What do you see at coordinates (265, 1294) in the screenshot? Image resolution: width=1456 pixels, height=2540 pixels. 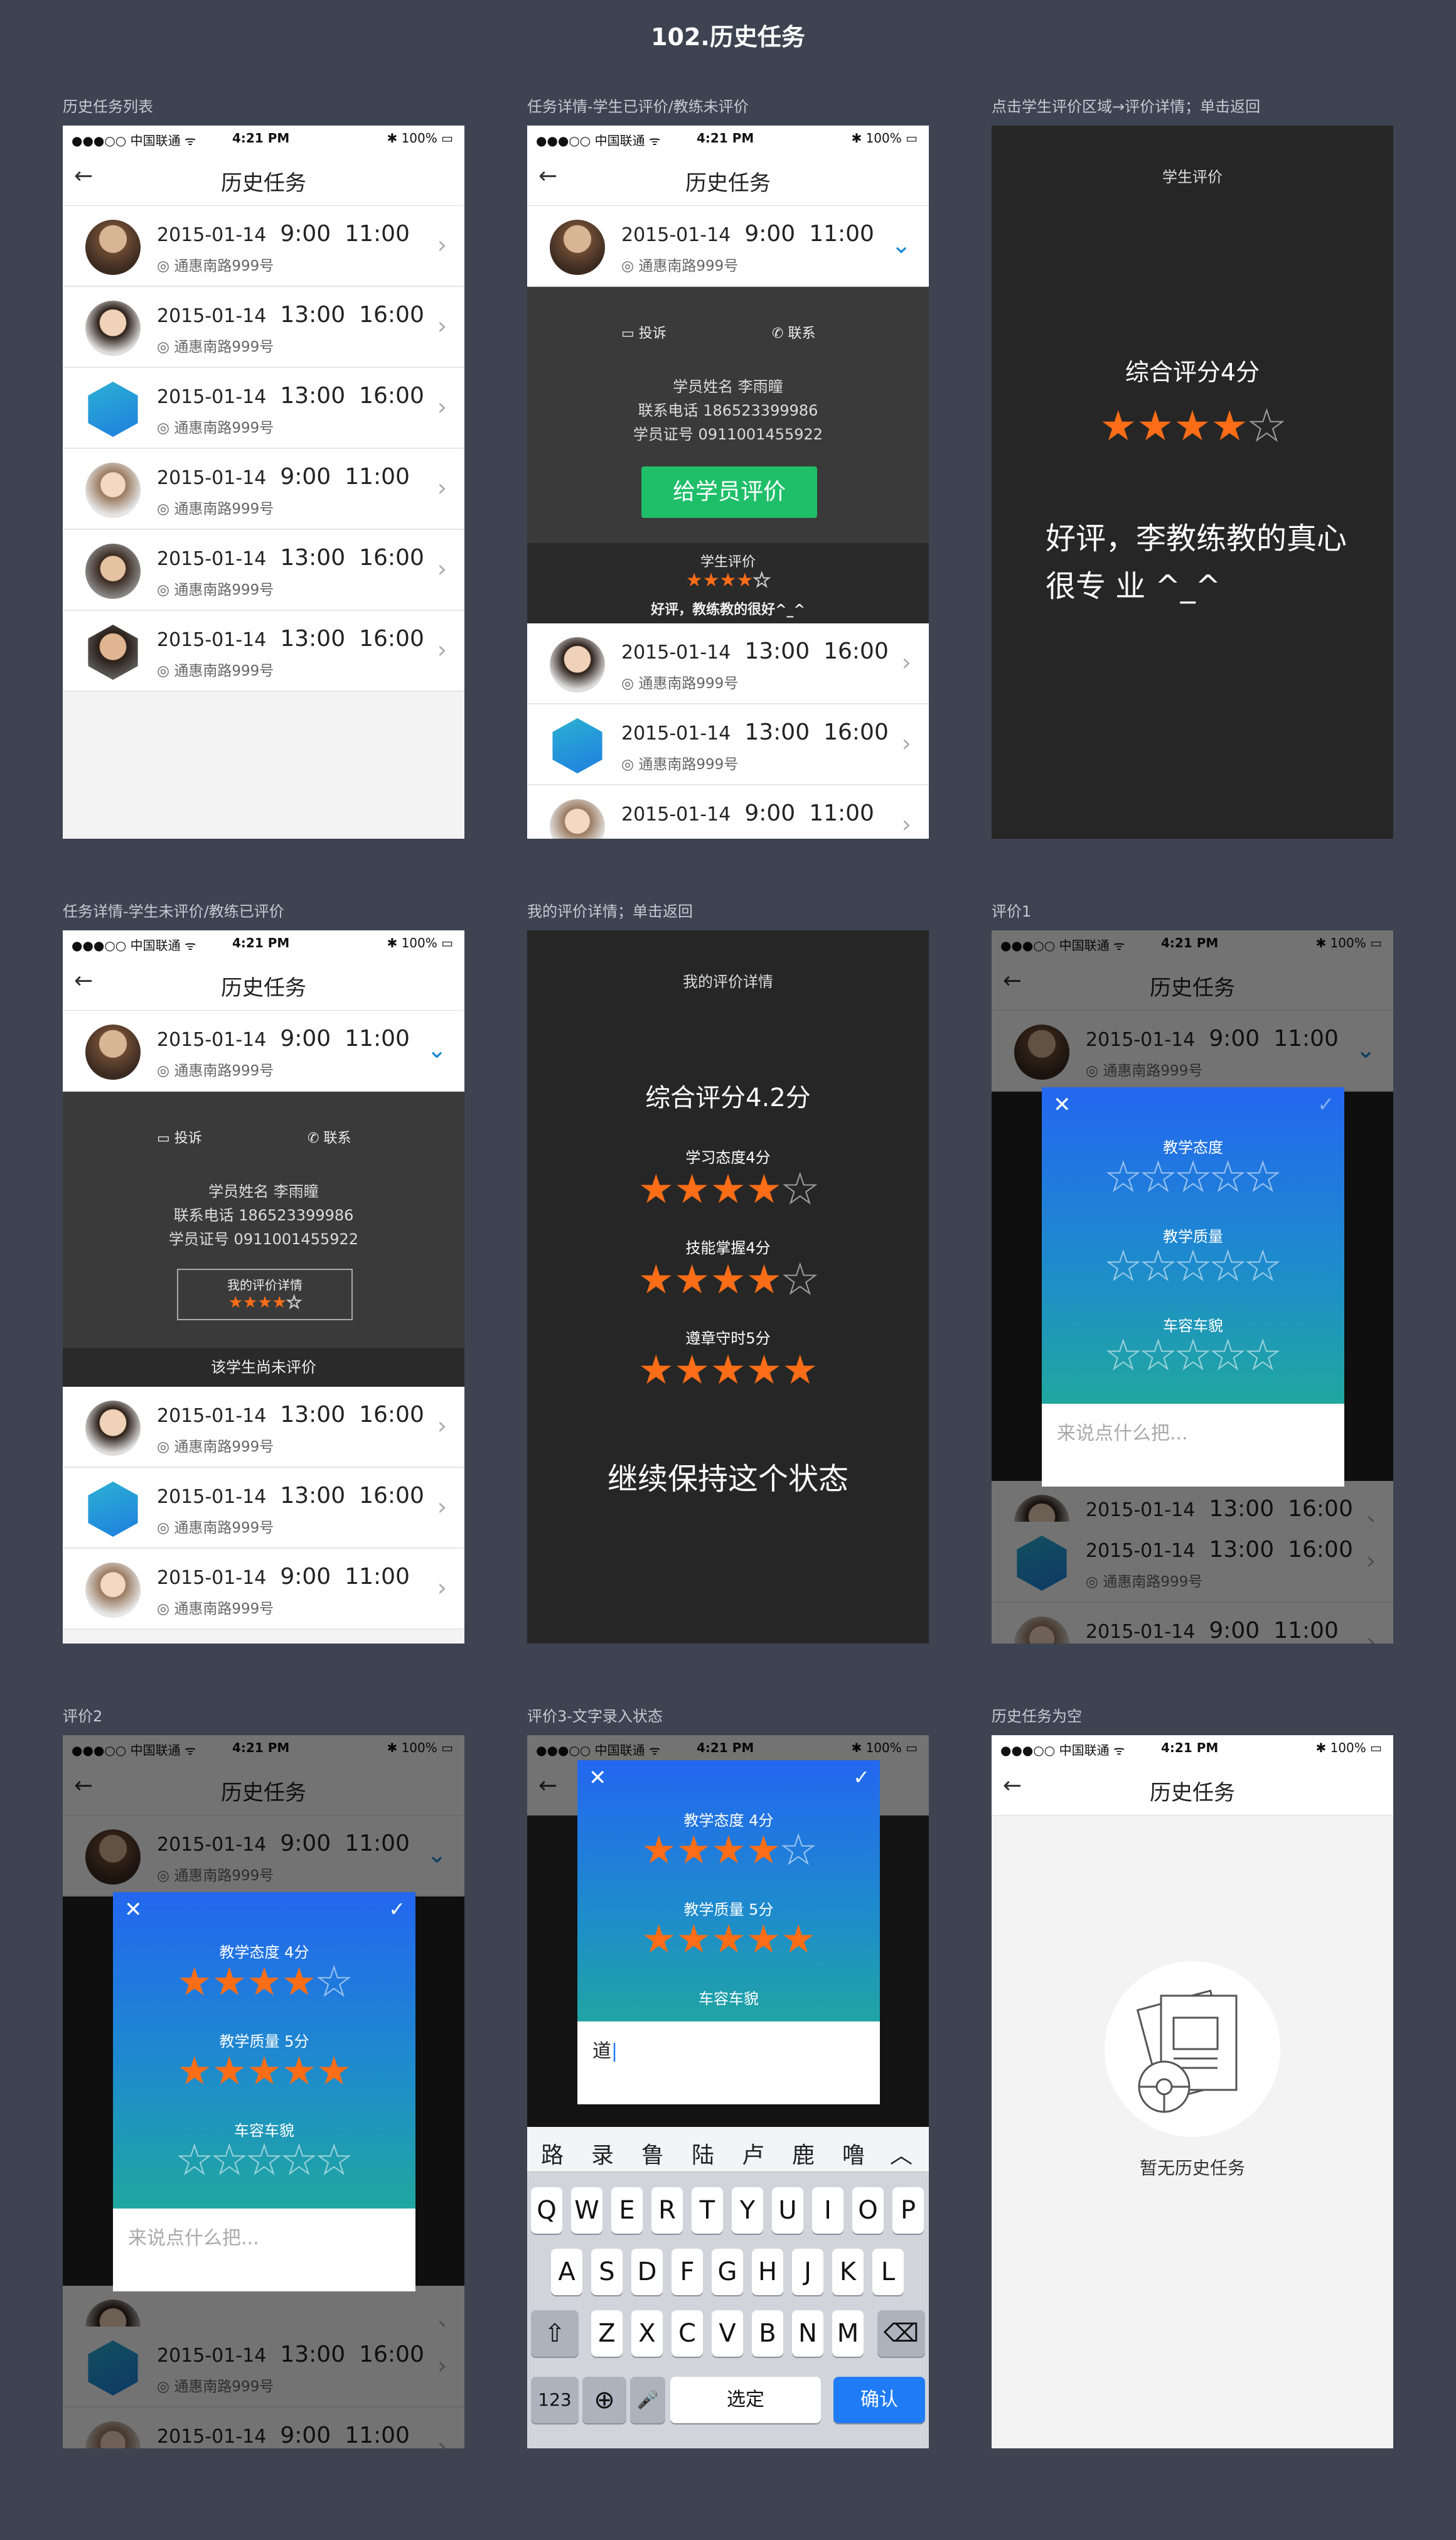 I see `my-eval-box: 我的评价详情 ★★★★★` at bounding box center [265, 1294].